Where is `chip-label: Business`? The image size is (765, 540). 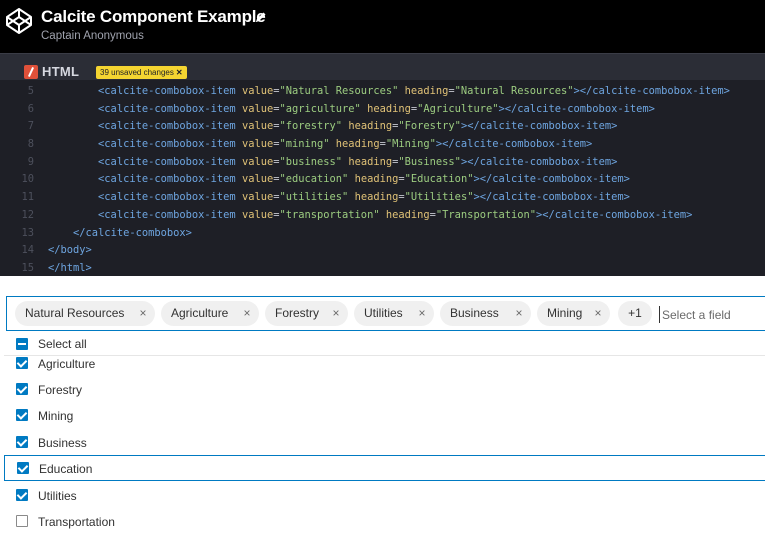 chip-label: Business is located at coordinates (474, 313).